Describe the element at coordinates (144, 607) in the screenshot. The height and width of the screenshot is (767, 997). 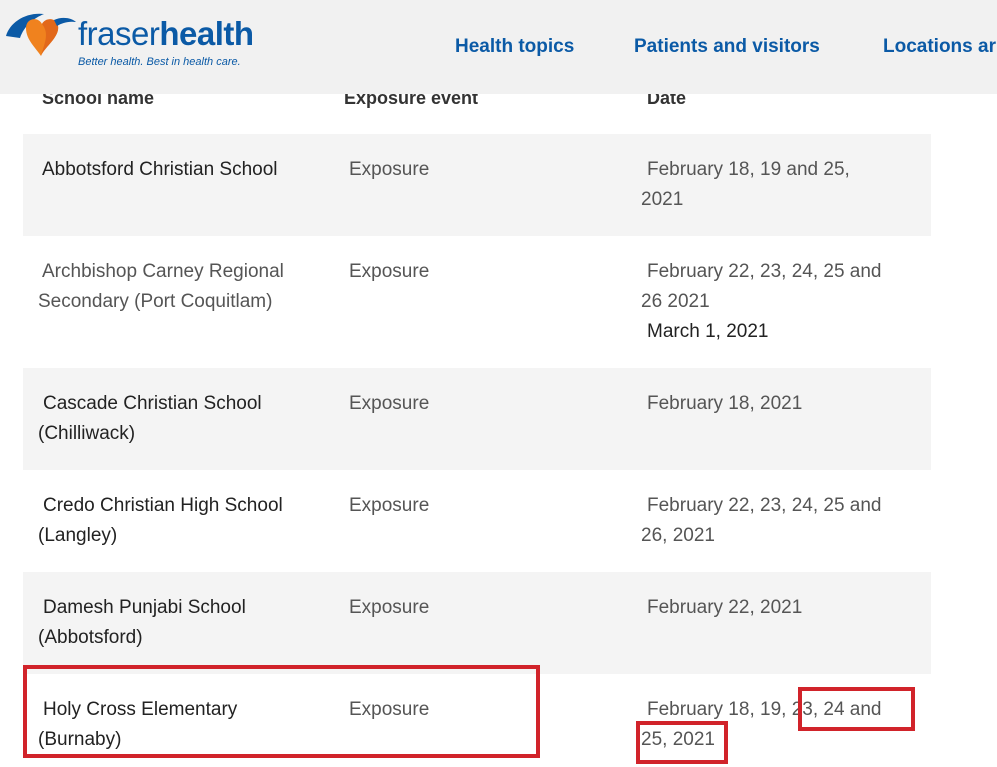
I see `school-name-line: Damesh Punjabi School` at that location.